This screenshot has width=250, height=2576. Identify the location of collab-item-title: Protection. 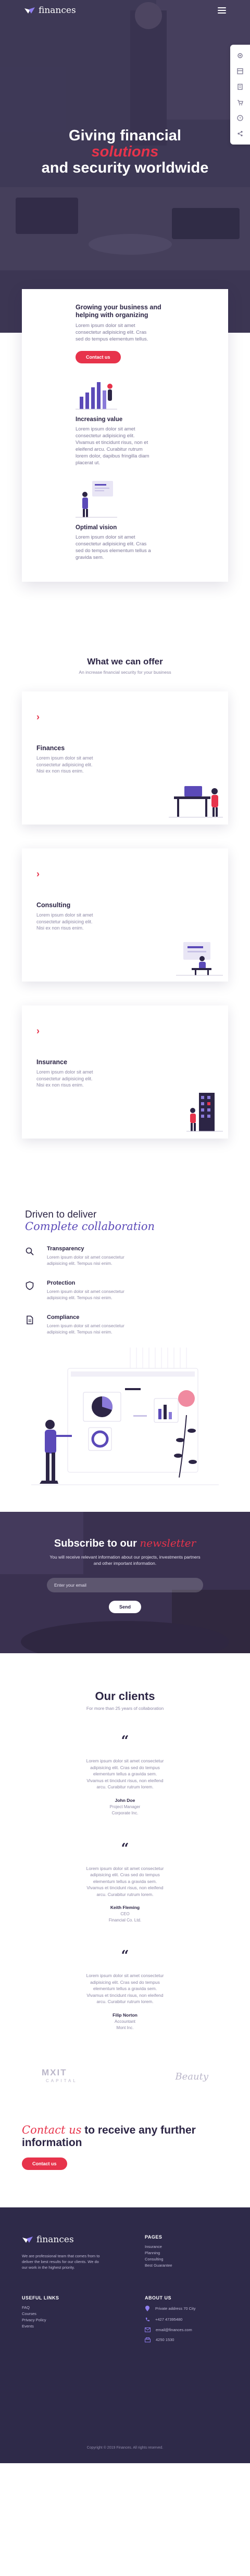
(61, 1283).